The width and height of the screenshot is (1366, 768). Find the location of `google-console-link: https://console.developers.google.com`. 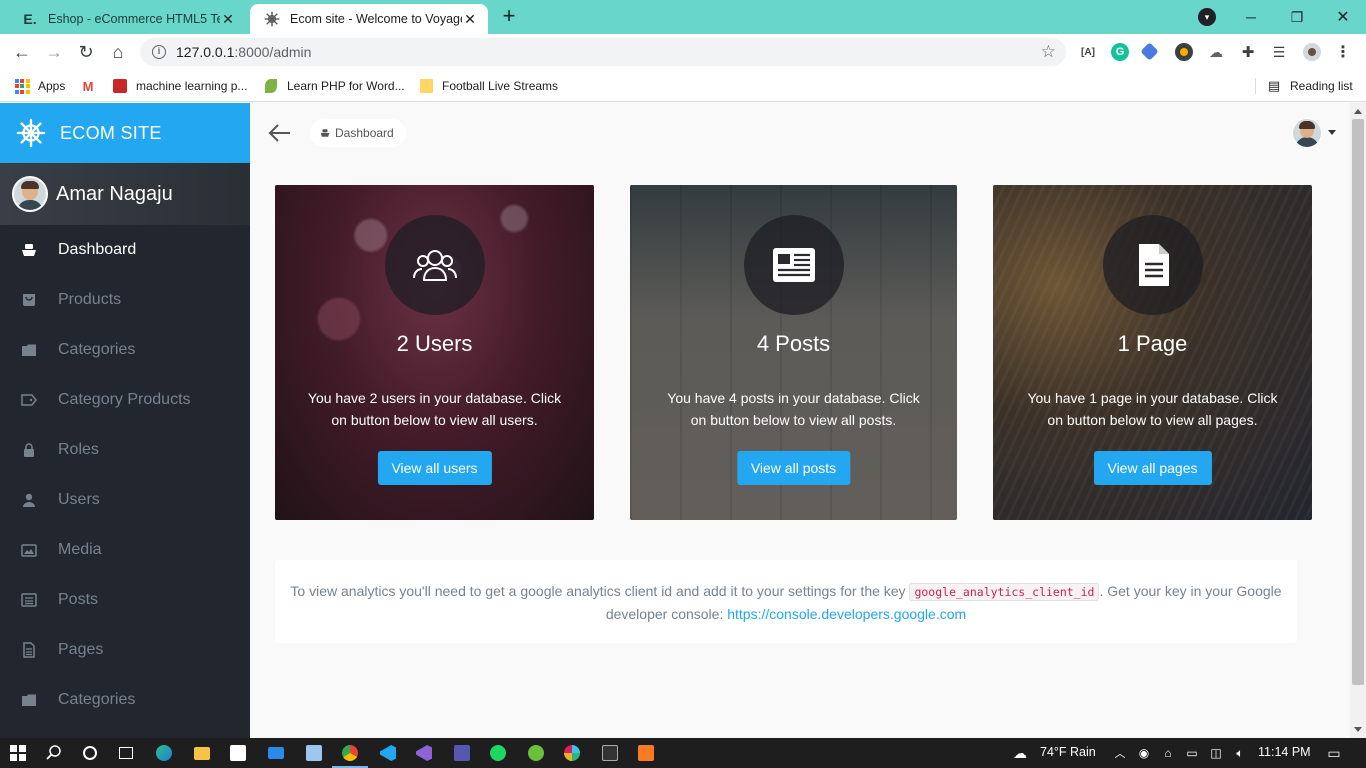

google-console-link: https://console.developers.google.com is located at coordinates (846, 614).